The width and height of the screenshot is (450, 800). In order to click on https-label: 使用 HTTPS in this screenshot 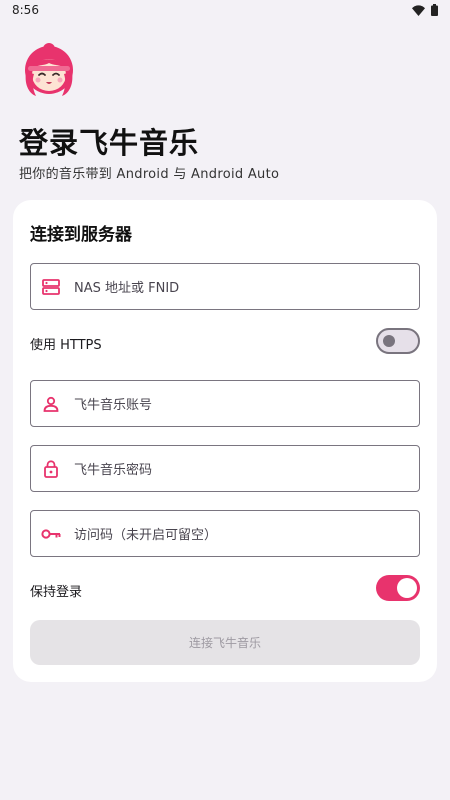, I will do `click(66, 345)`.